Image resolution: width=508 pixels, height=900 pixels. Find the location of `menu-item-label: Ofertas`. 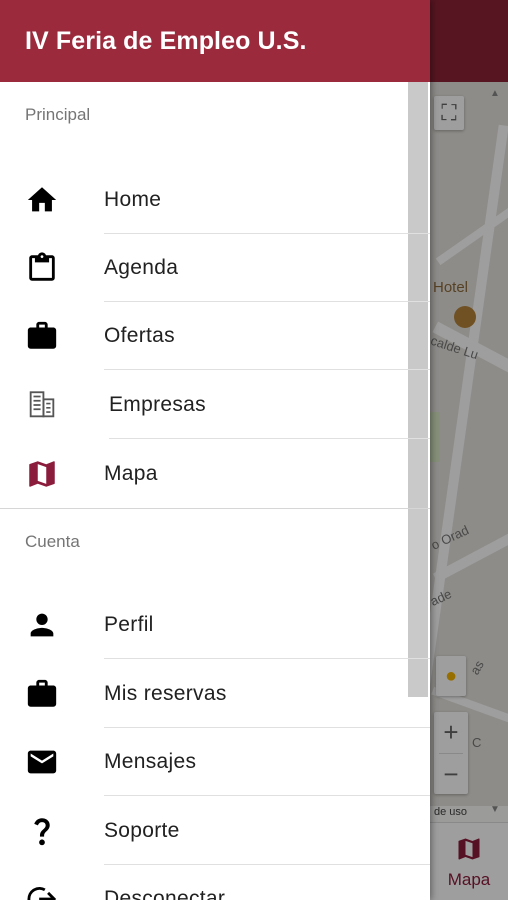

menu-item-label: Ofertas is located at coordinates (139, 335).